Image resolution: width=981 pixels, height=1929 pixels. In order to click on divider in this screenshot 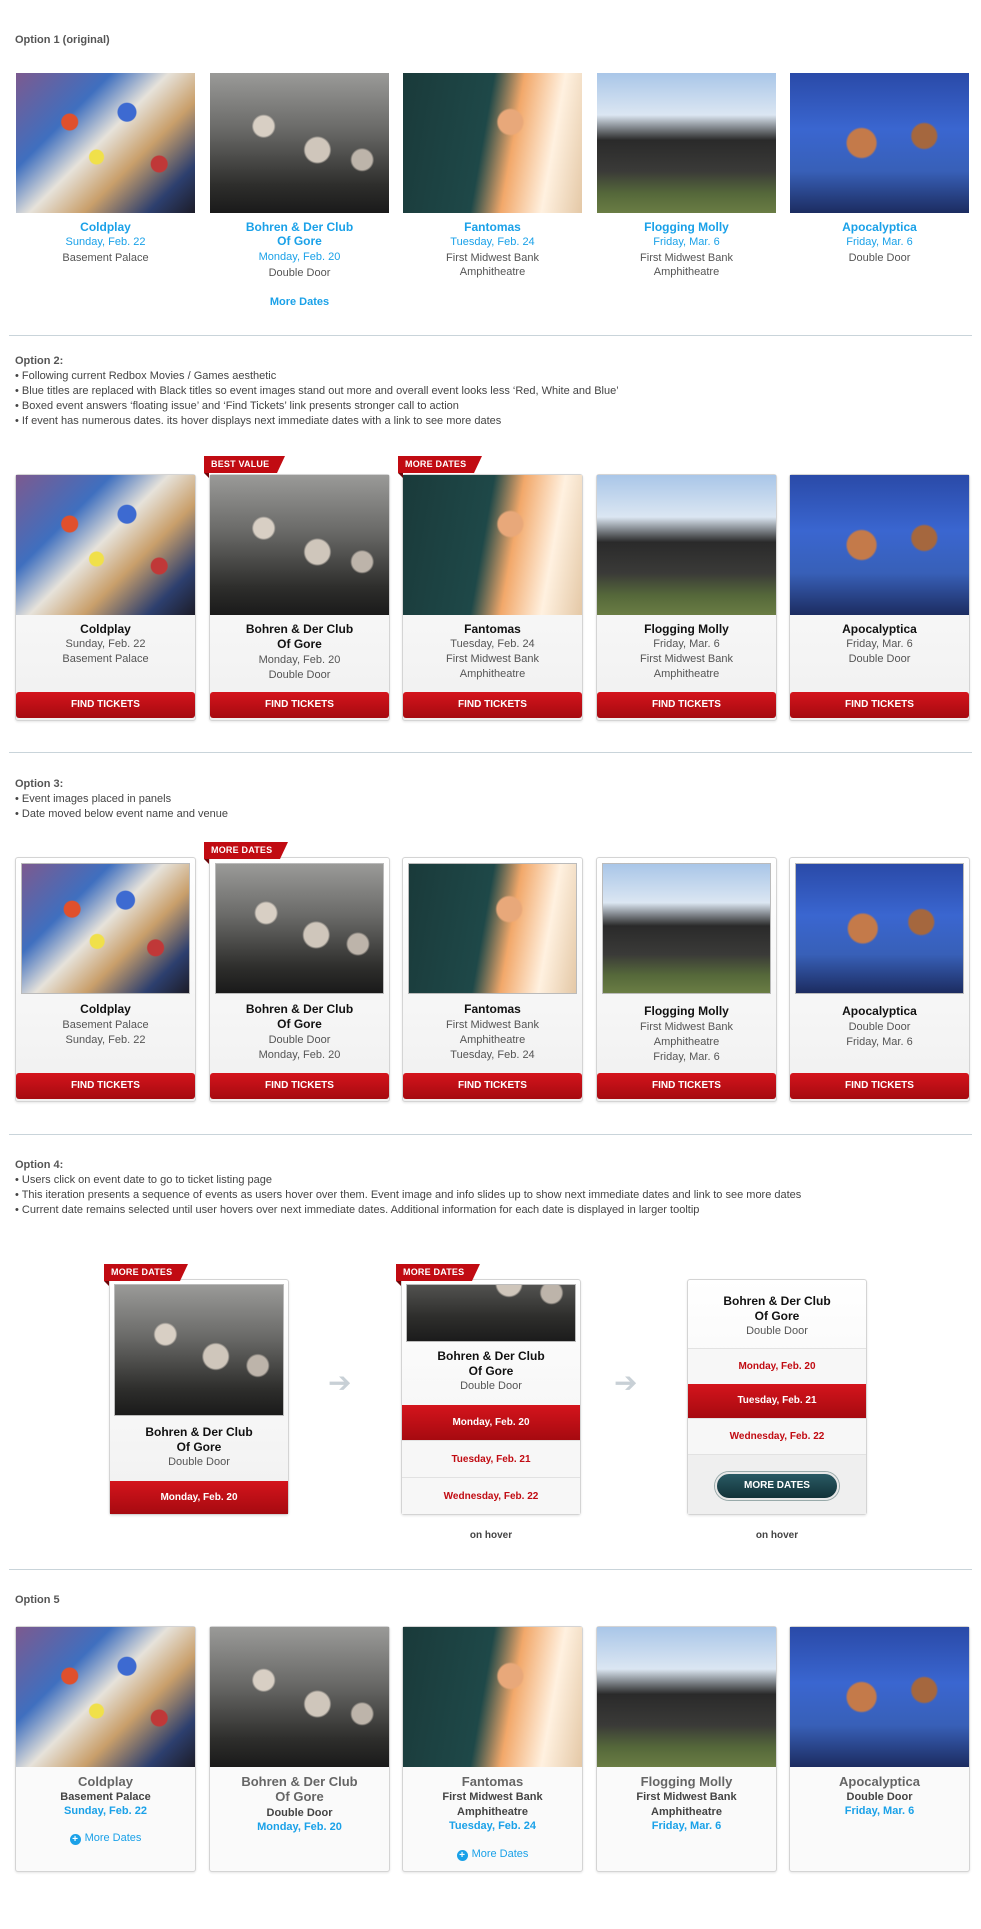, I will do `click(490, 752)`.